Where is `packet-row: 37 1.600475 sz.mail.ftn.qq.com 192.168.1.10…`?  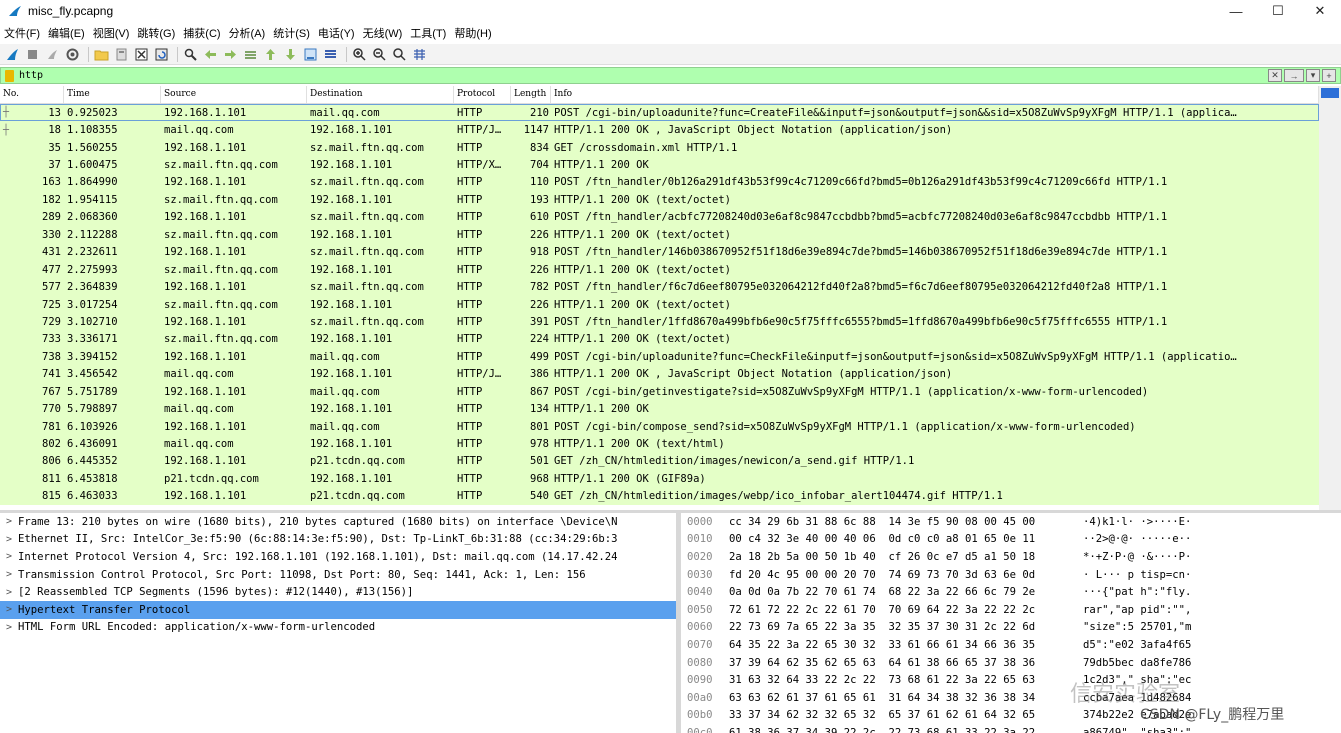 packet-row: 37 1.600475 sz.mail.ftn.qq.com 192.168.1.10… is located at coordinates (659, 165).